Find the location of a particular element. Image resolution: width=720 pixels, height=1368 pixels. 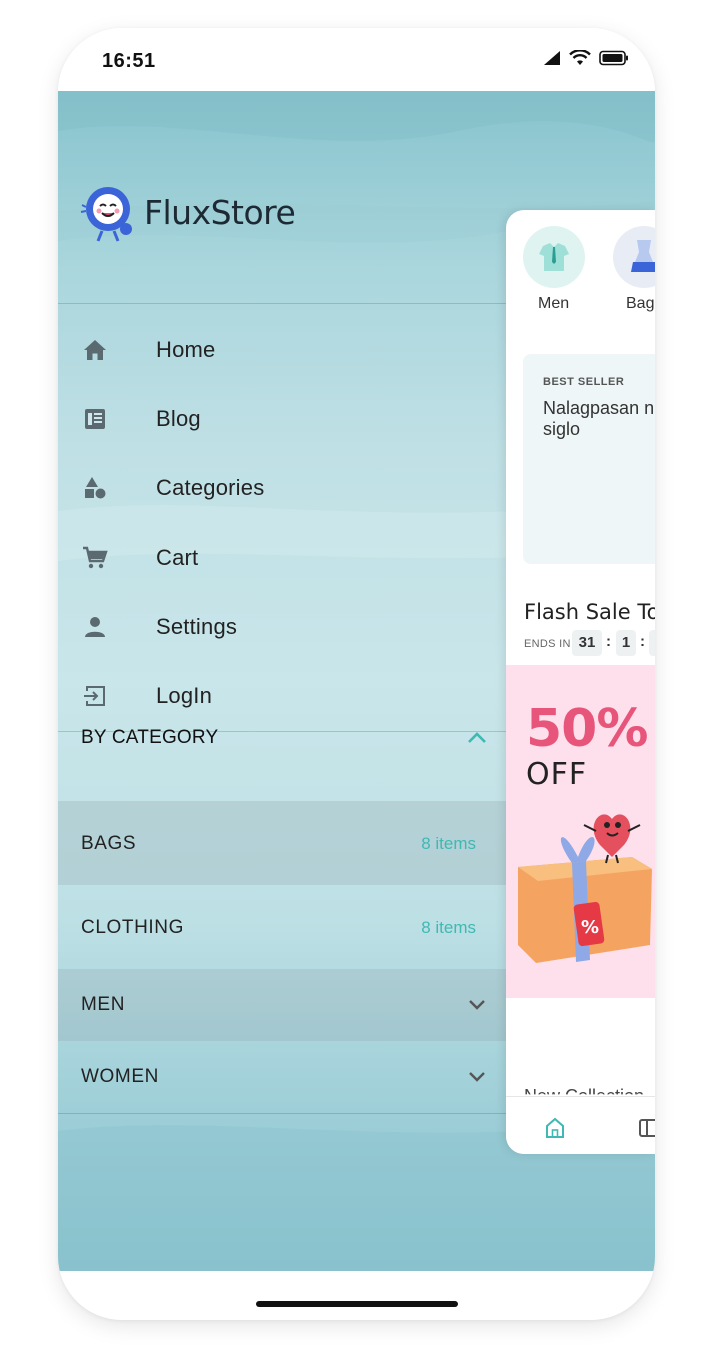

menu-item-cart: Cart is located at coordinates (282, 557).